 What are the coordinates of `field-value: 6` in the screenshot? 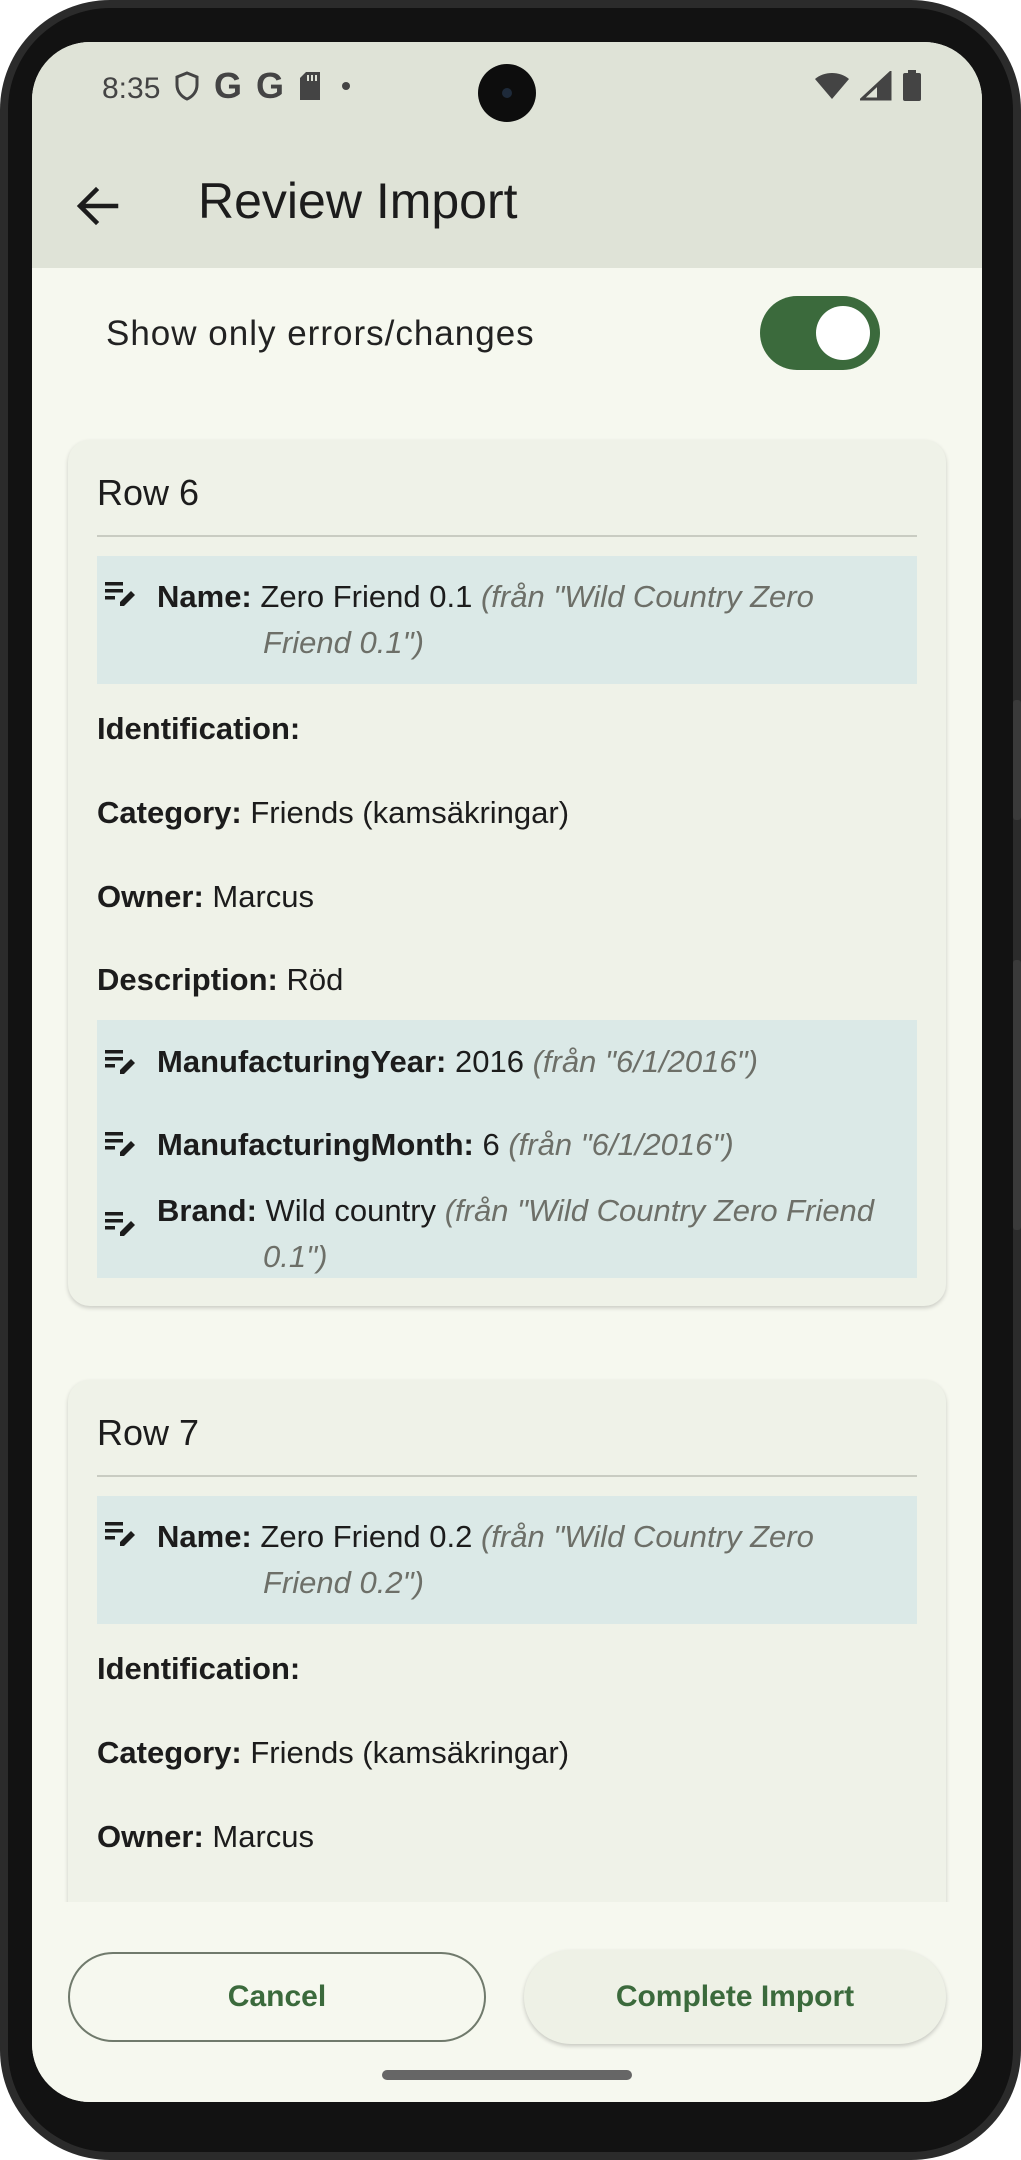 It's located at (491, 1144).